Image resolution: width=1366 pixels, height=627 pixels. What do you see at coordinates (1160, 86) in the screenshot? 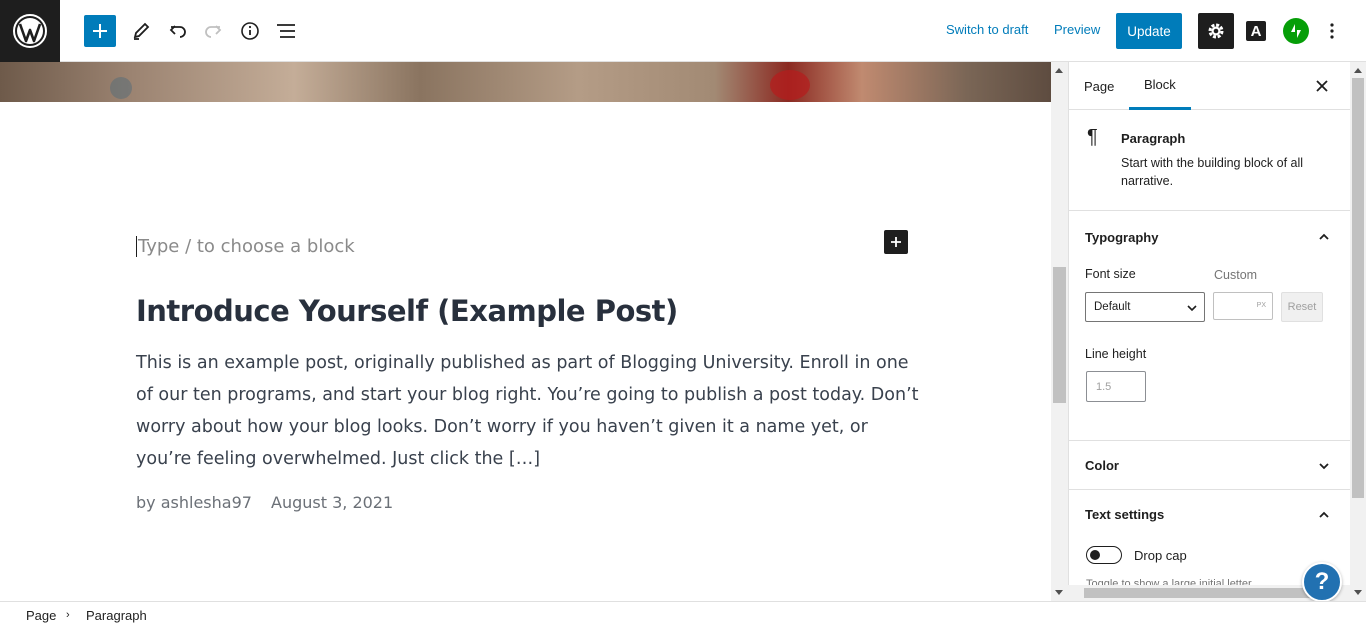
I see `tab-block: Block` at bounding box center [1160, 86].